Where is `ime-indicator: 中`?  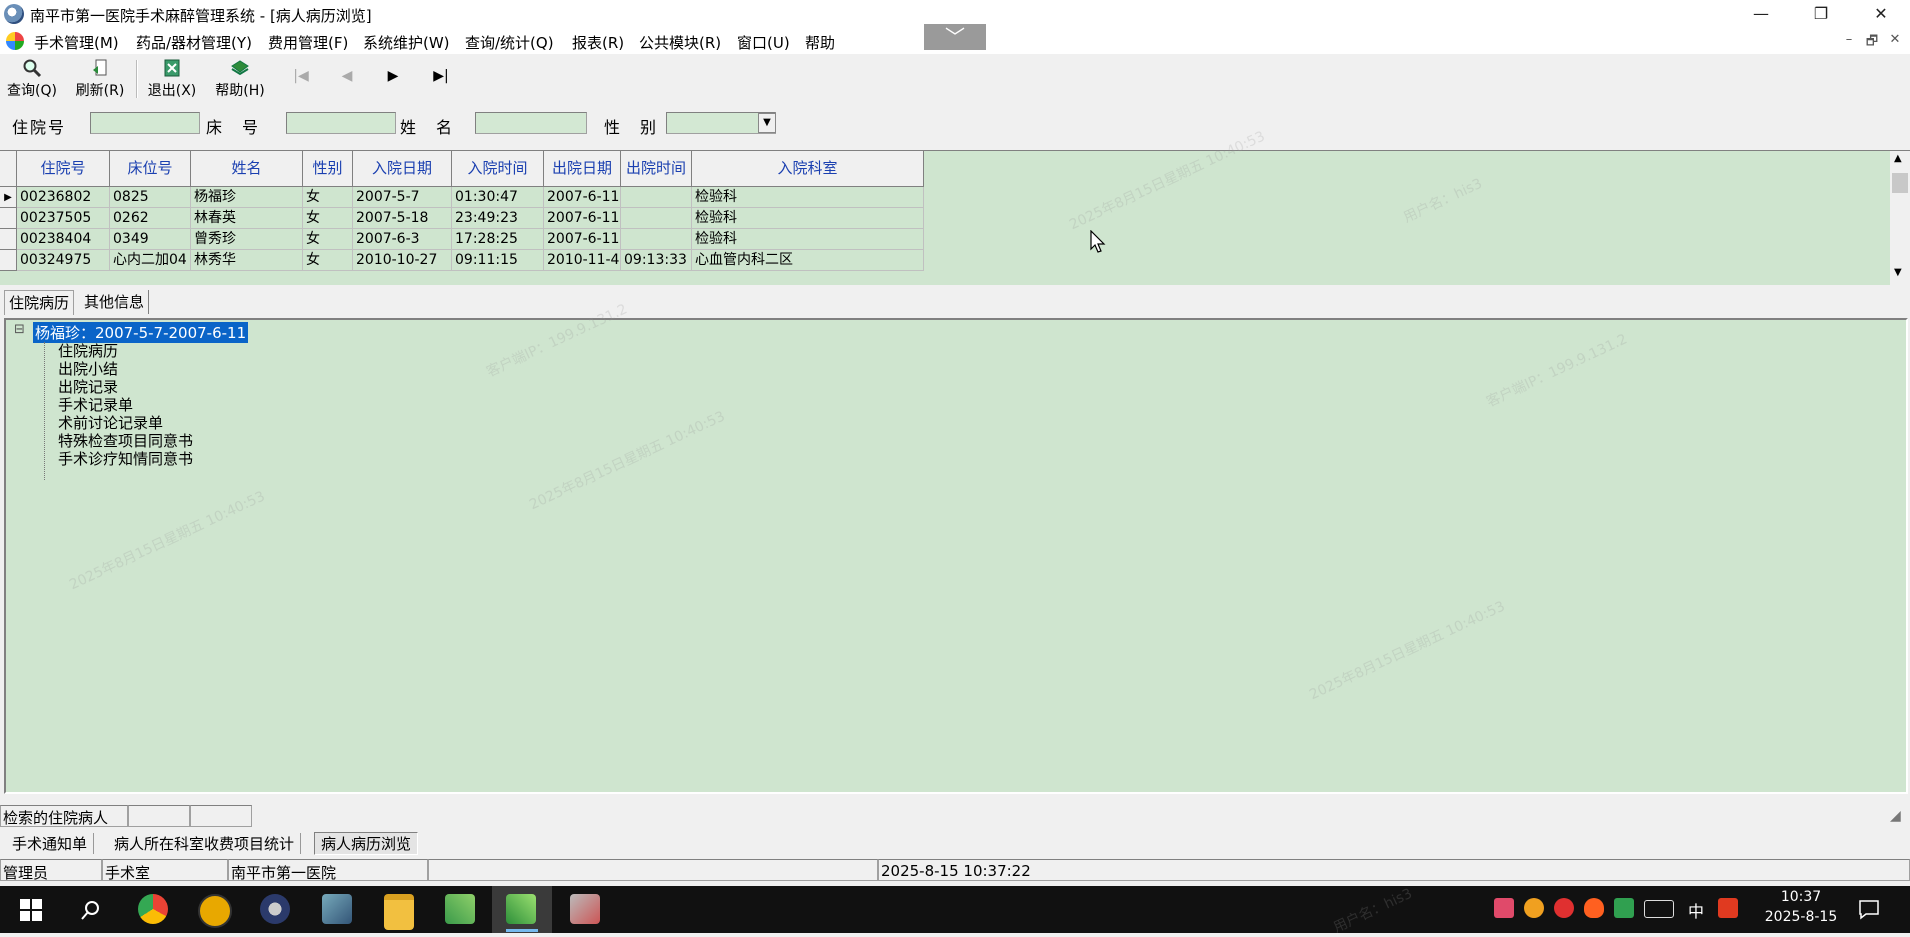 ime-indicator: 中 is located at coordinates (1696, 910).